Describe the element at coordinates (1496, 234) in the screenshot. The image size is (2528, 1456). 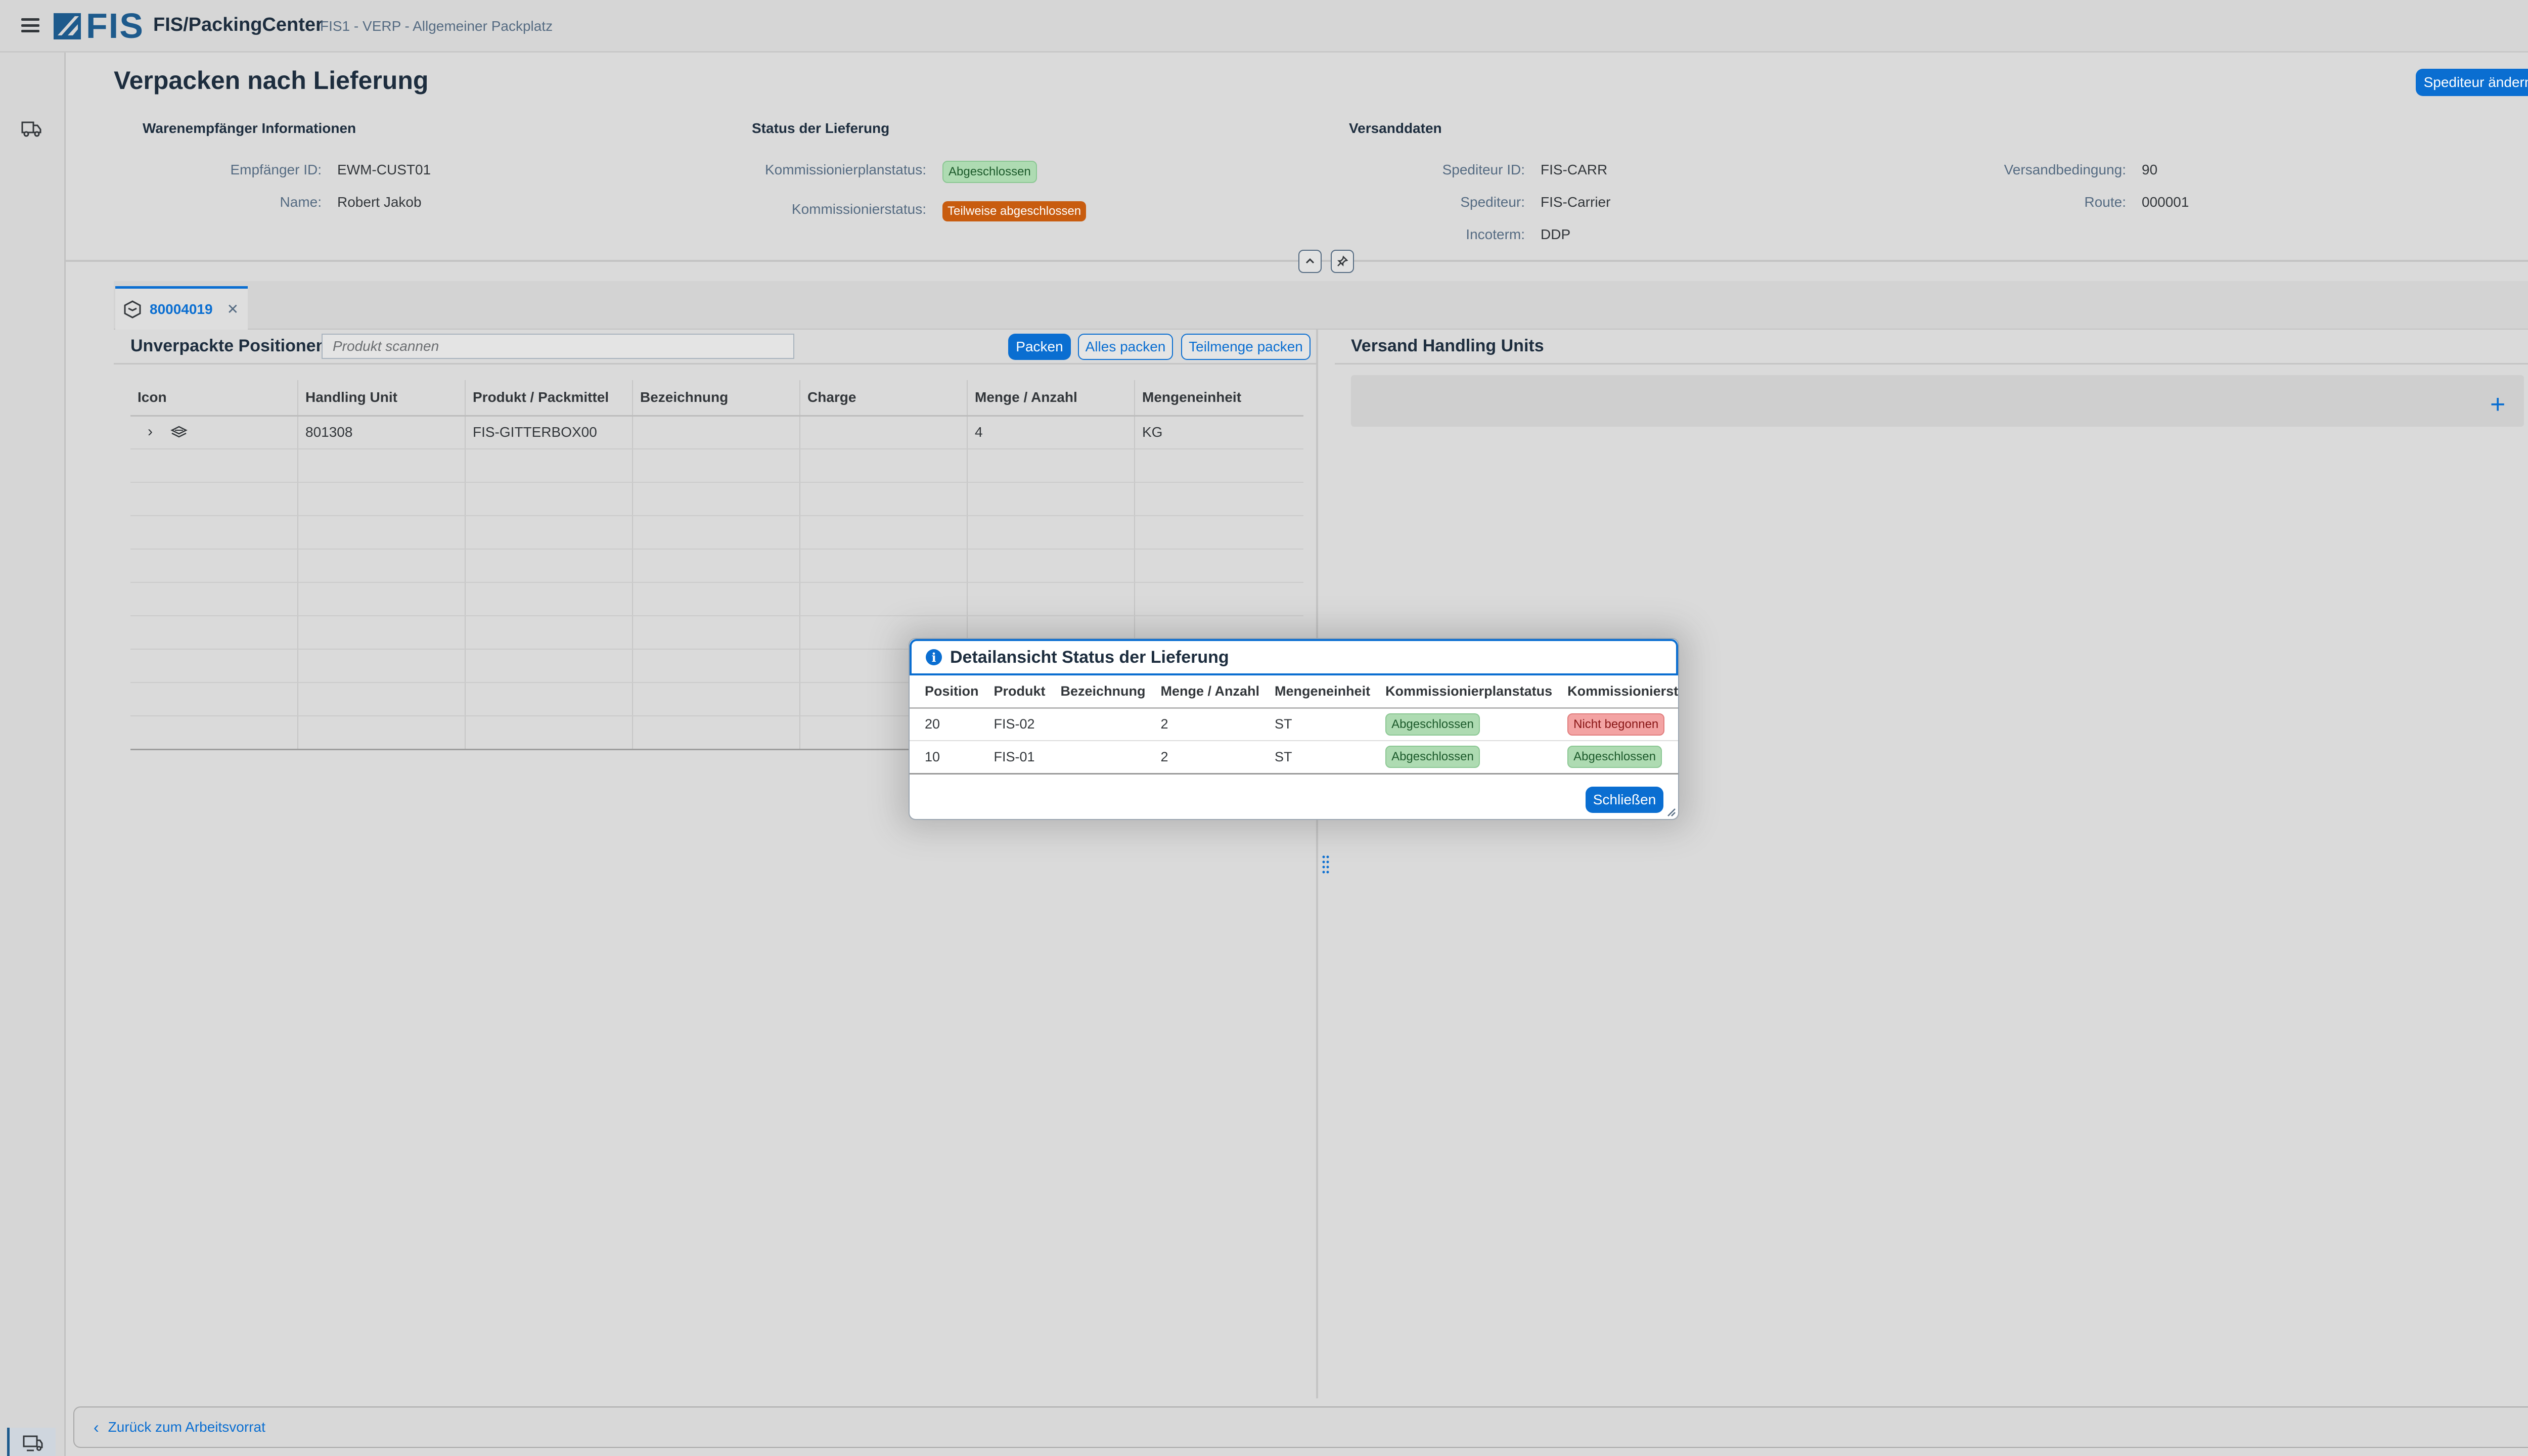
I see `incoterm-label: Incoterm:` at that location.